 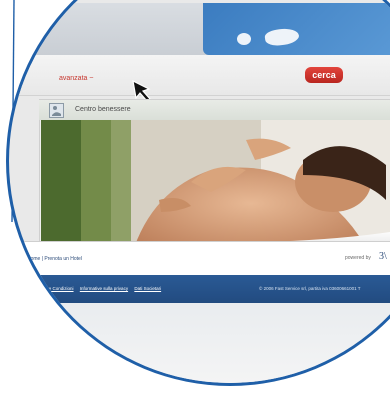 I want to click on banner-map-shape-small, so click(x=244, y=39).